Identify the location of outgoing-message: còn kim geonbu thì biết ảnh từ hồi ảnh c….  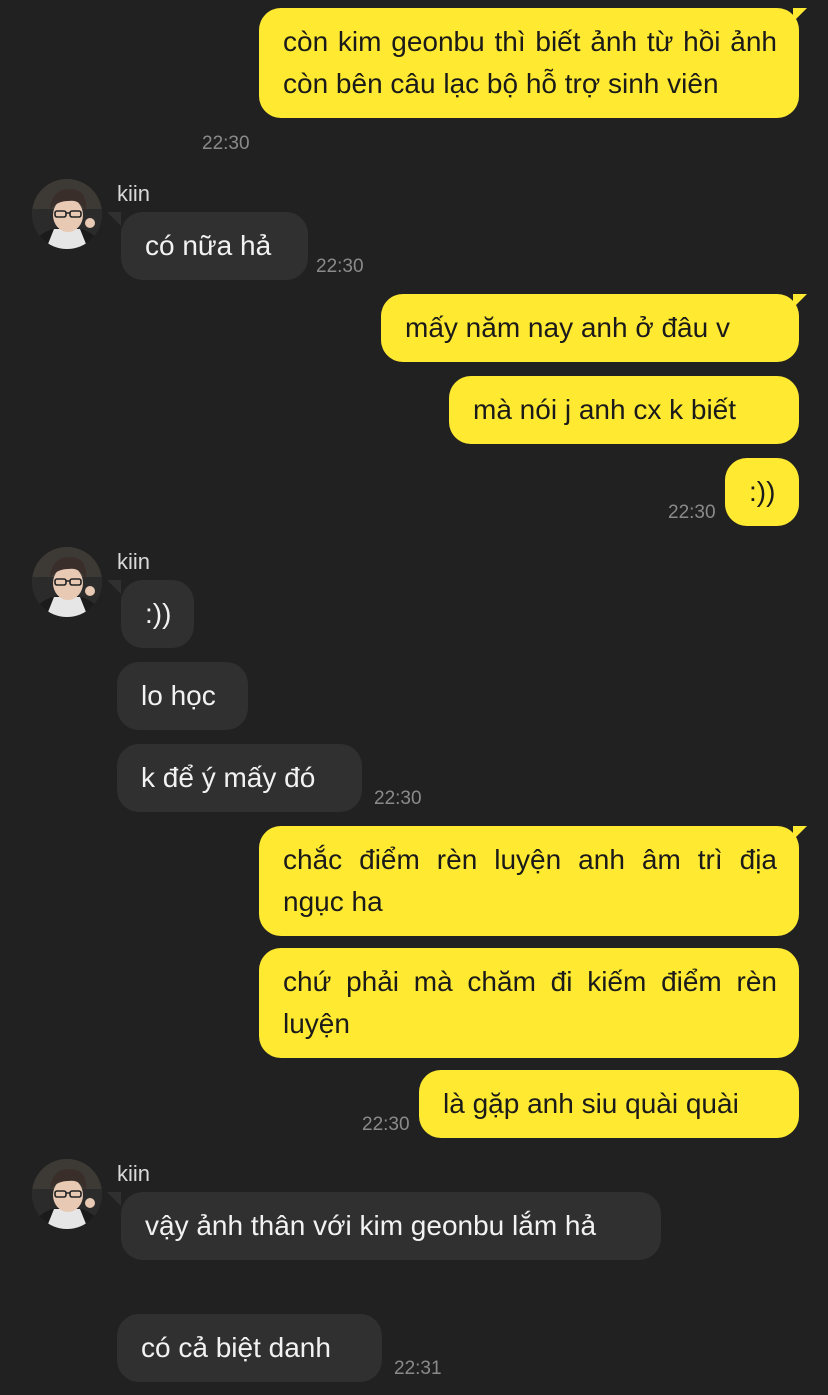
(529, 63).